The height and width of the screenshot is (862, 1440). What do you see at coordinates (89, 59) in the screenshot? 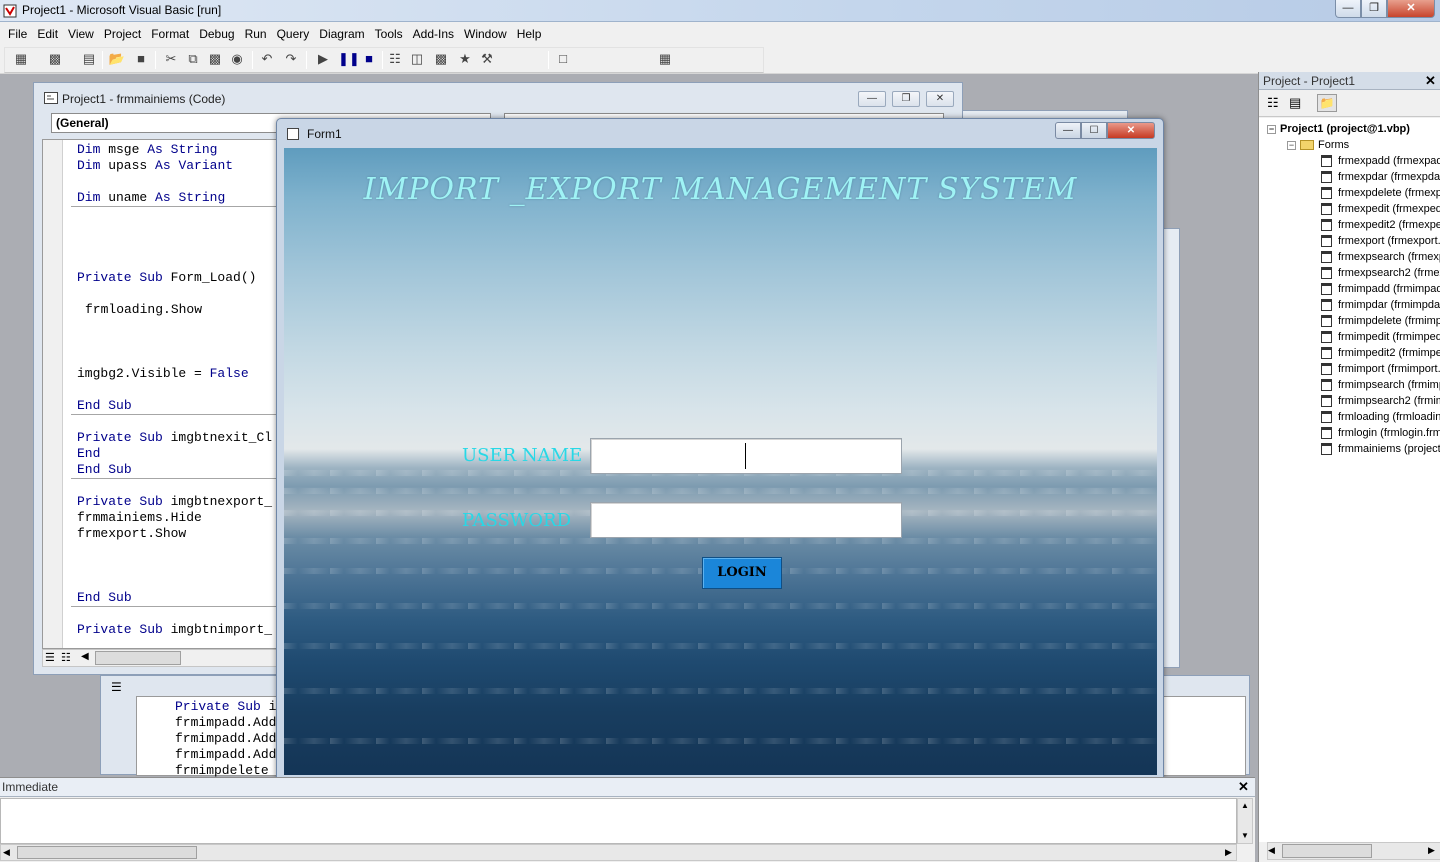
I see `menu-editor-icon: ▤` at bounding box center [89, 59].